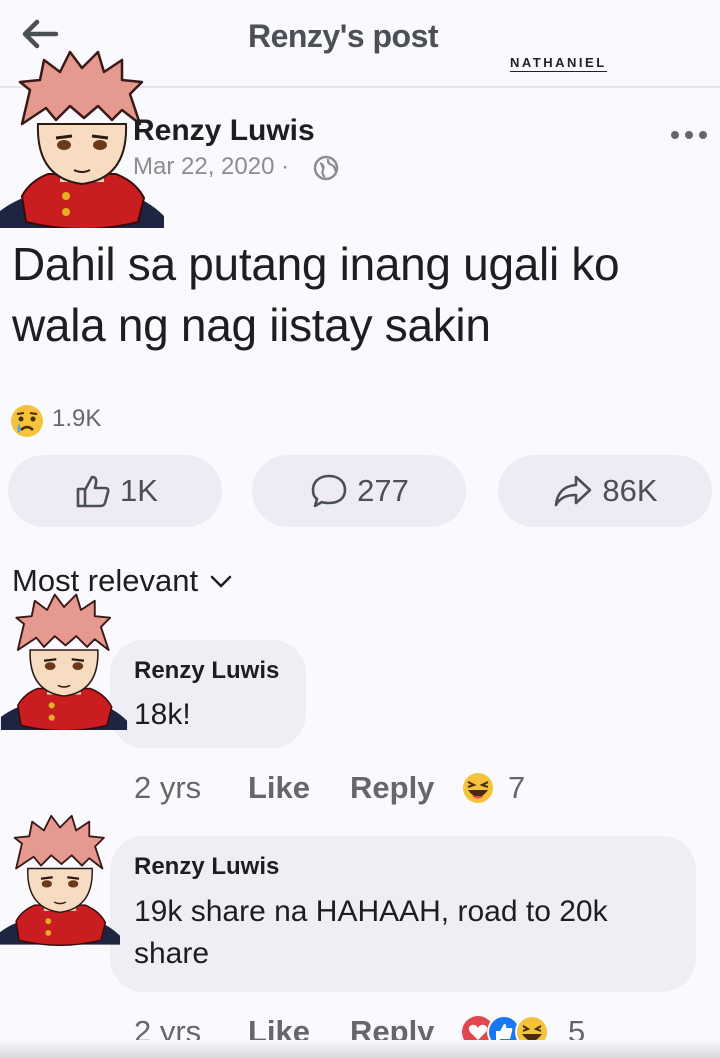 The image size is (720, 1058). I want to click on post-date: Mar 22, 2020 ·, so click(211, 166).